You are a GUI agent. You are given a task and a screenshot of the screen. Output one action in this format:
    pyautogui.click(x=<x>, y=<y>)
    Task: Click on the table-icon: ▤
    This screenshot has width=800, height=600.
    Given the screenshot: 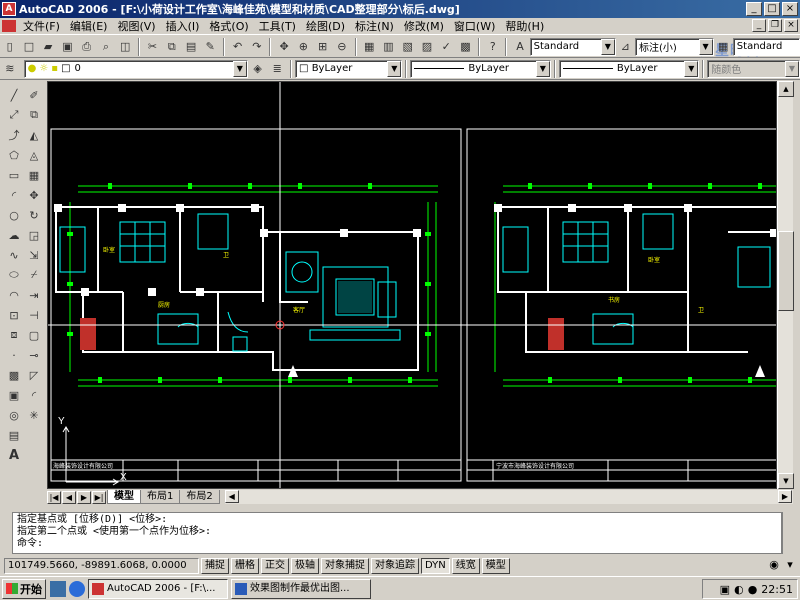 What is the action you would take?
    pyautogui.click(x=14, y=435)
    